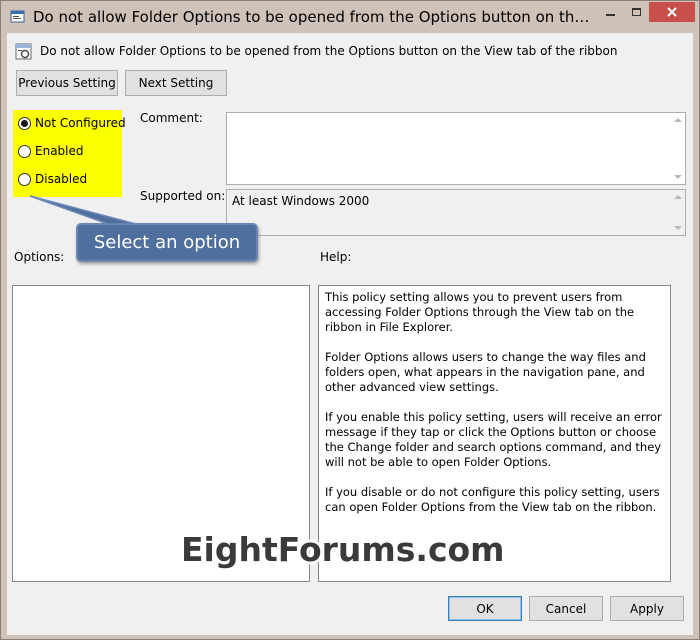 The width and height of the screenshot is (700, 640). What do you see at coordinates (67, 83) in the screenshot?
I see `previous-setting-button: Previous Setting` at bounding box center [67, 83].